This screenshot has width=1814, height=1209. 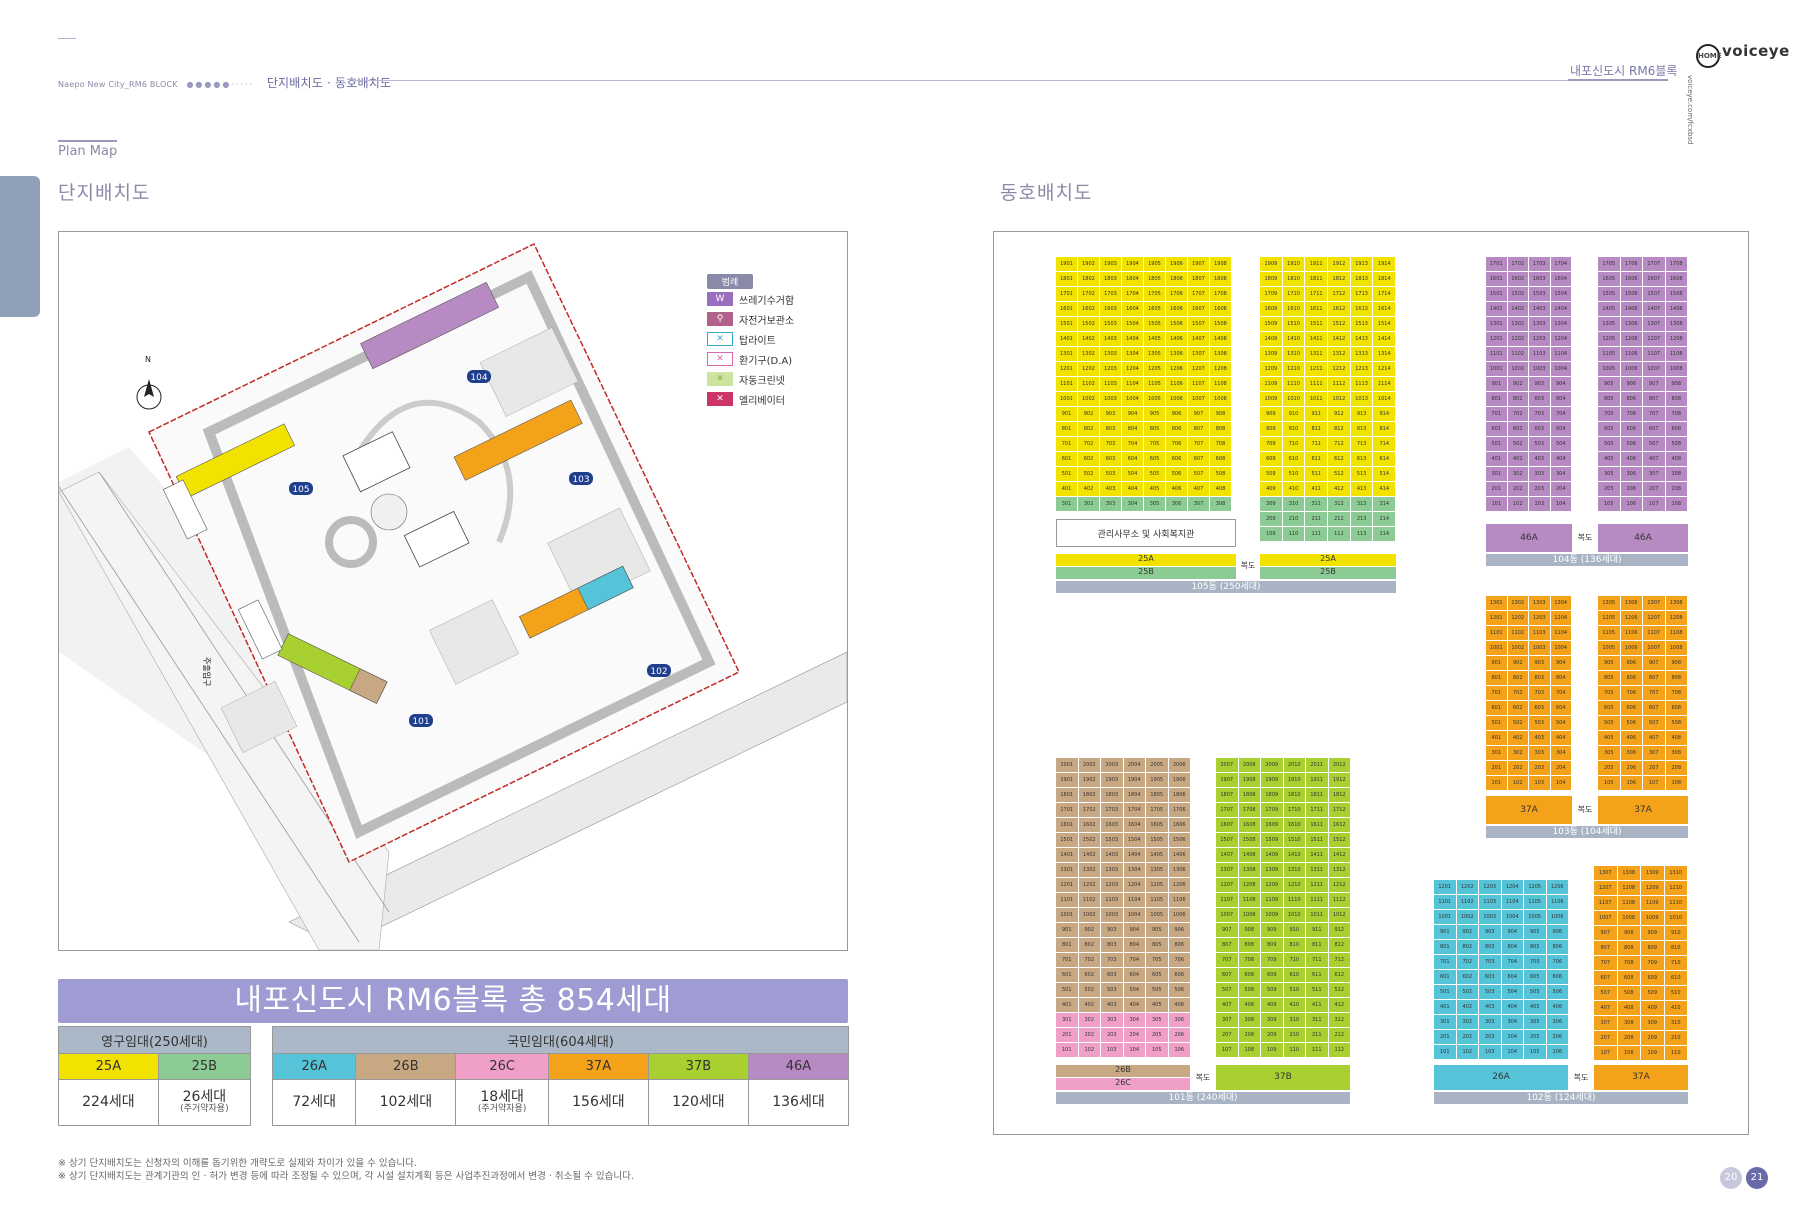 I want to click on unit-cell: 1403, so click(x=1112, y=855).